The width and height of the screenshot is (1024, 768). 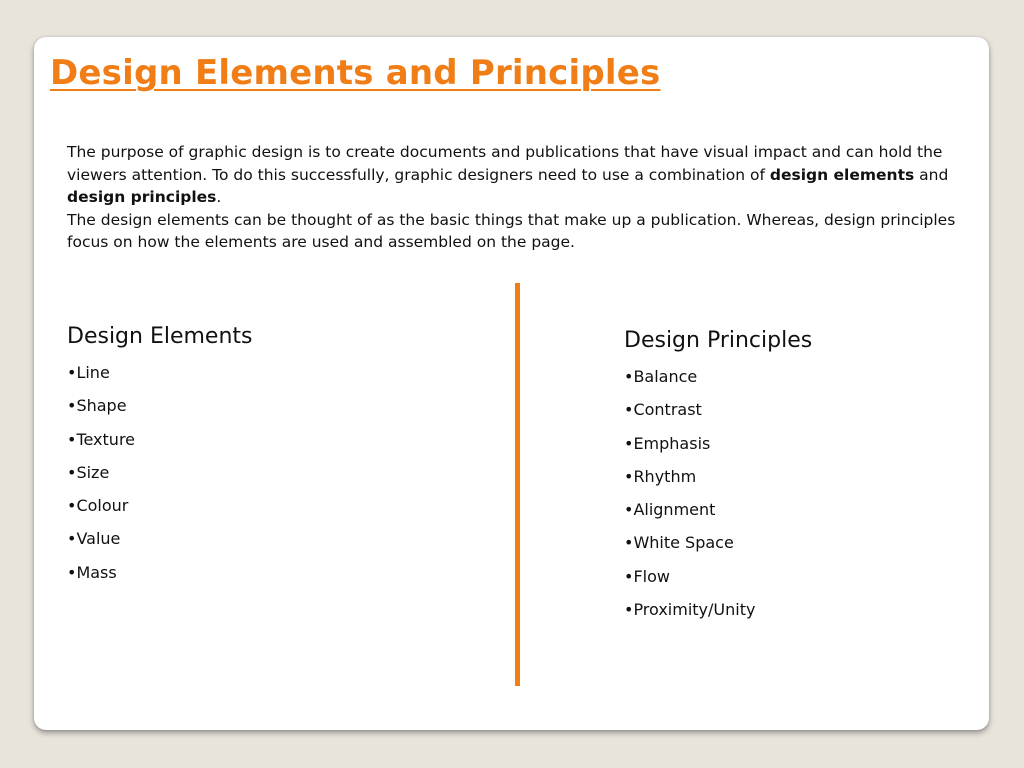 I want to click on list-item: •Line, so click(x=88, y=372).